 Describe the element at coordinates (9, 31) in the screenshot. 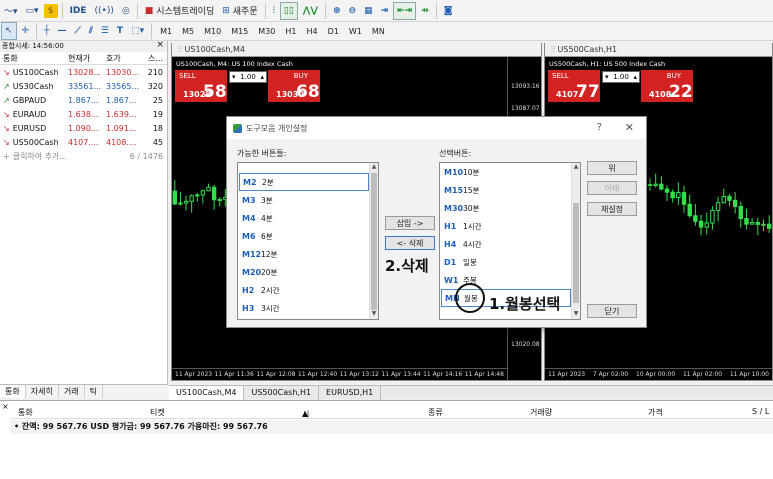

I see `cursor-icon: ↖` at that location.